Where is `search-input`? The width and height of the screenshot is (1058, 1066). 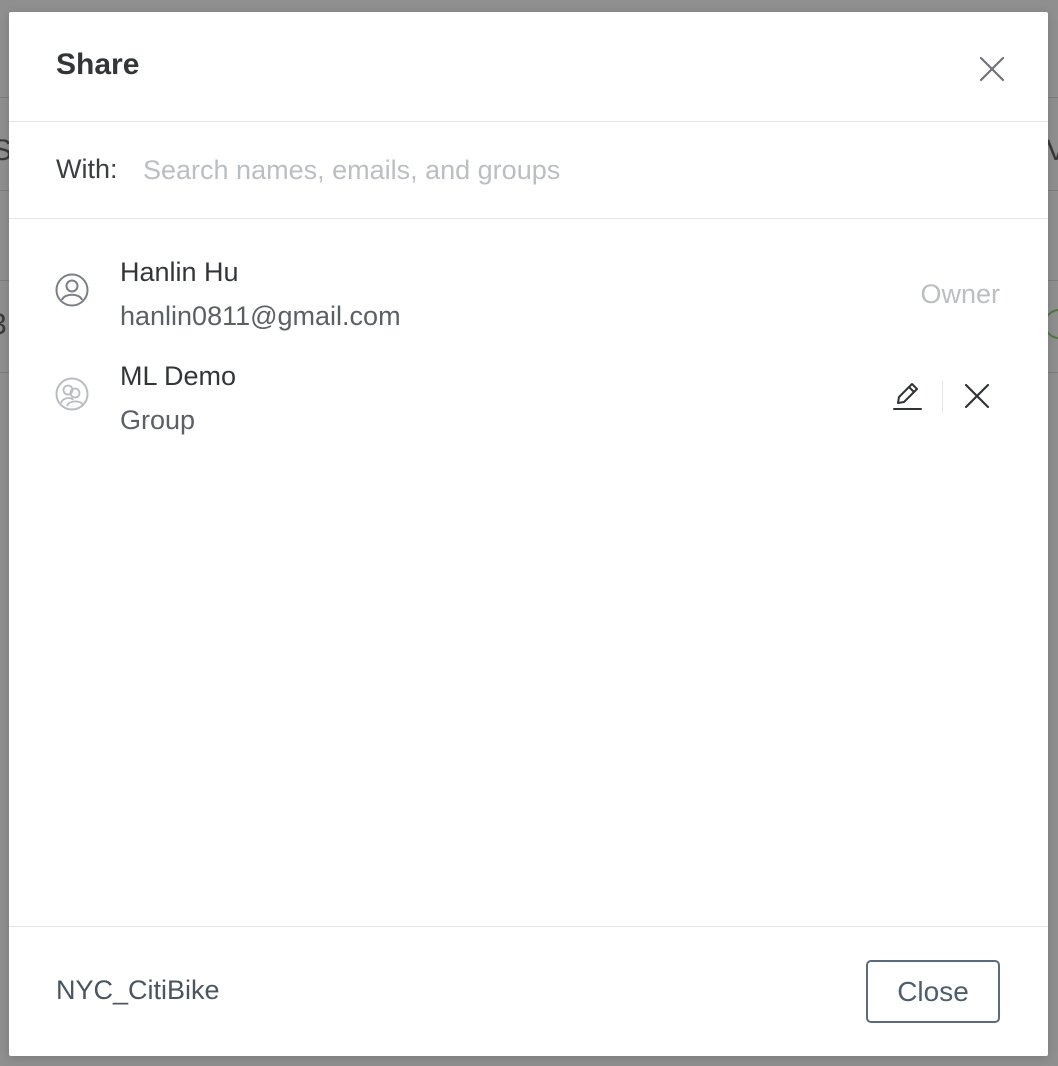
search-input is located at coordinates (573, 170).